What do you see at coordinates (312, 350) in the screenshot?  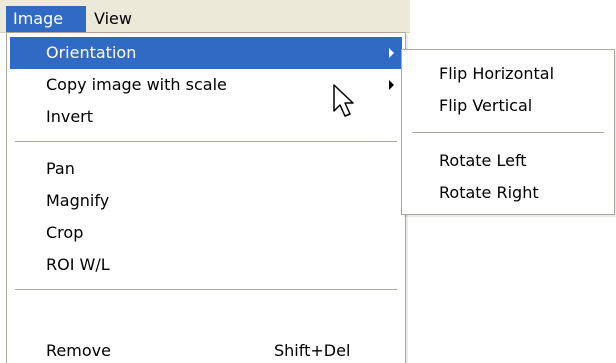 I see `shortcut-label: Shift+Del` at bounding box center [312, 350].